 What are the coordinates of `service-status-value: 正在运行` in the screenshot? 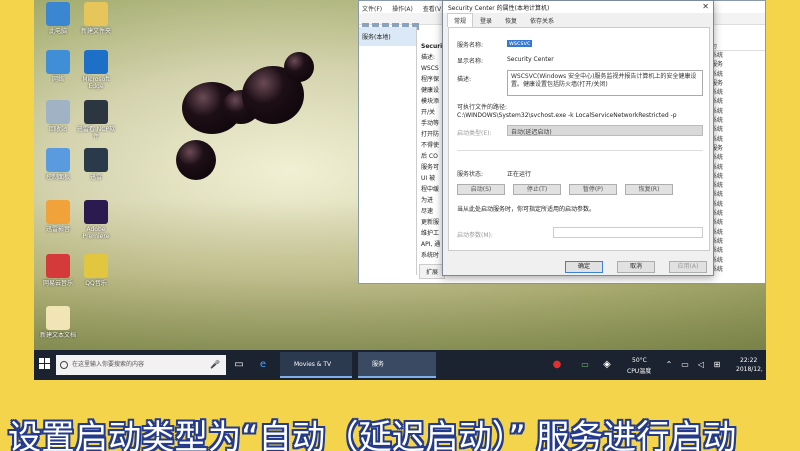 It's located at (519, 174).